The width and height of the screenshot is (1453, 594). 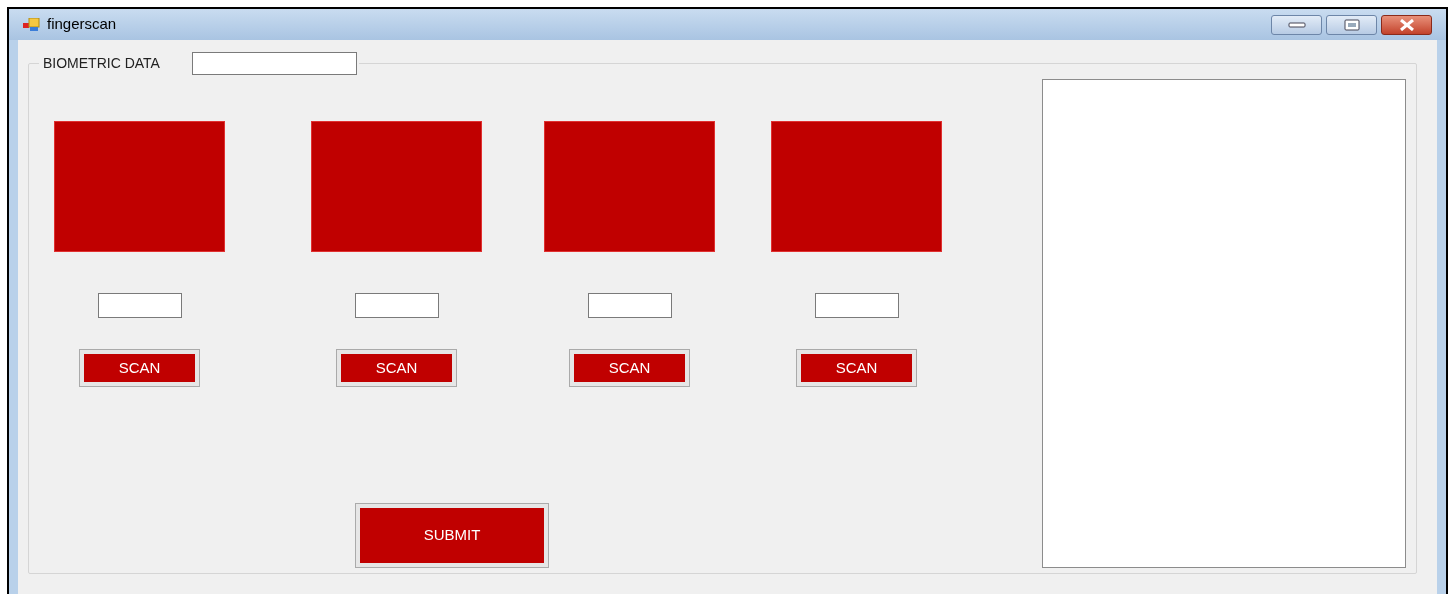 I want to click on group-label: BIOMETRIC DATA, so click(x=101, y=63).